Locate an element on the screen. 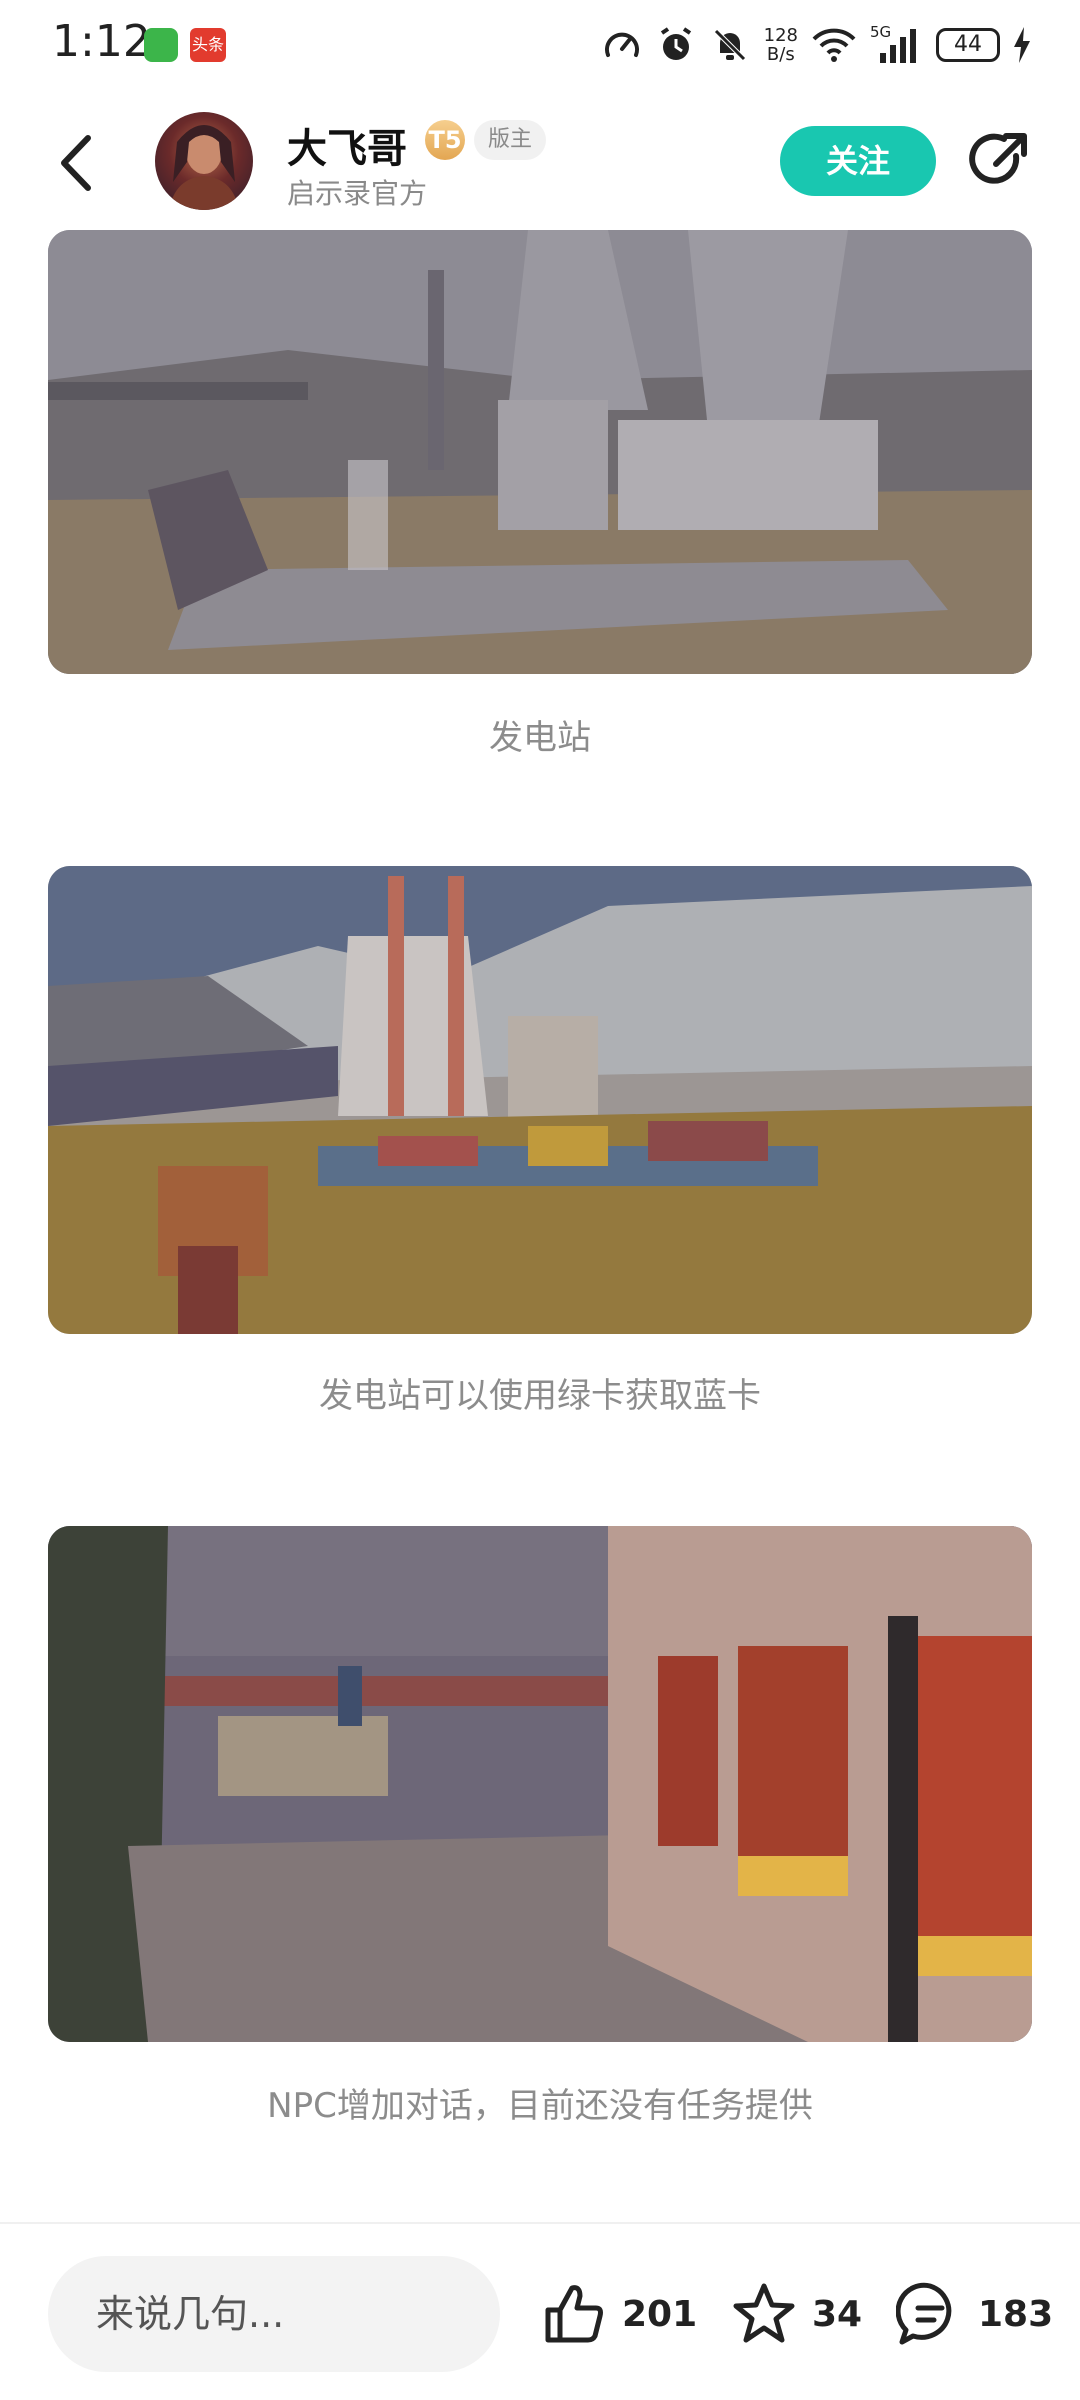 Image resolution: width=1080 pixels, height=2400 pixels. net-speed-unit: B/s is located at coordinates (780, 54).